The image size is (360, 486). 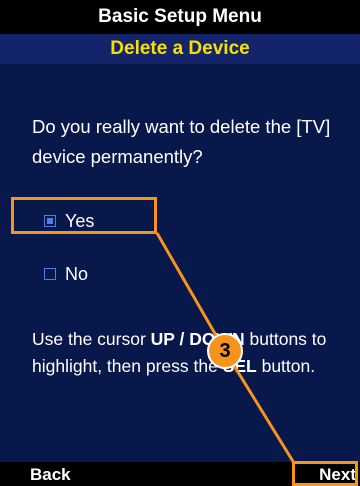 I want to click on step-number-badge: 3, so click(x=225, y=351).